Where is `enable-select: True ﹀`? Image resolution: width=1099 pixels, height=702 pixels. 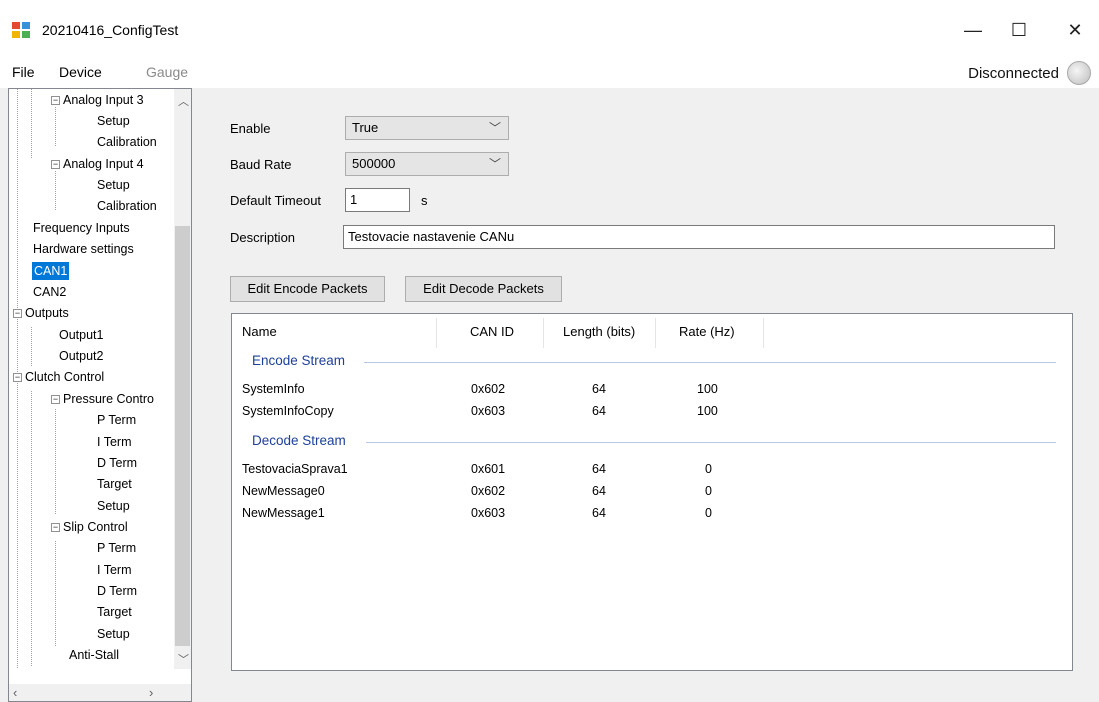
enable-select: True ﹀ is located at coordinates (427, 128).